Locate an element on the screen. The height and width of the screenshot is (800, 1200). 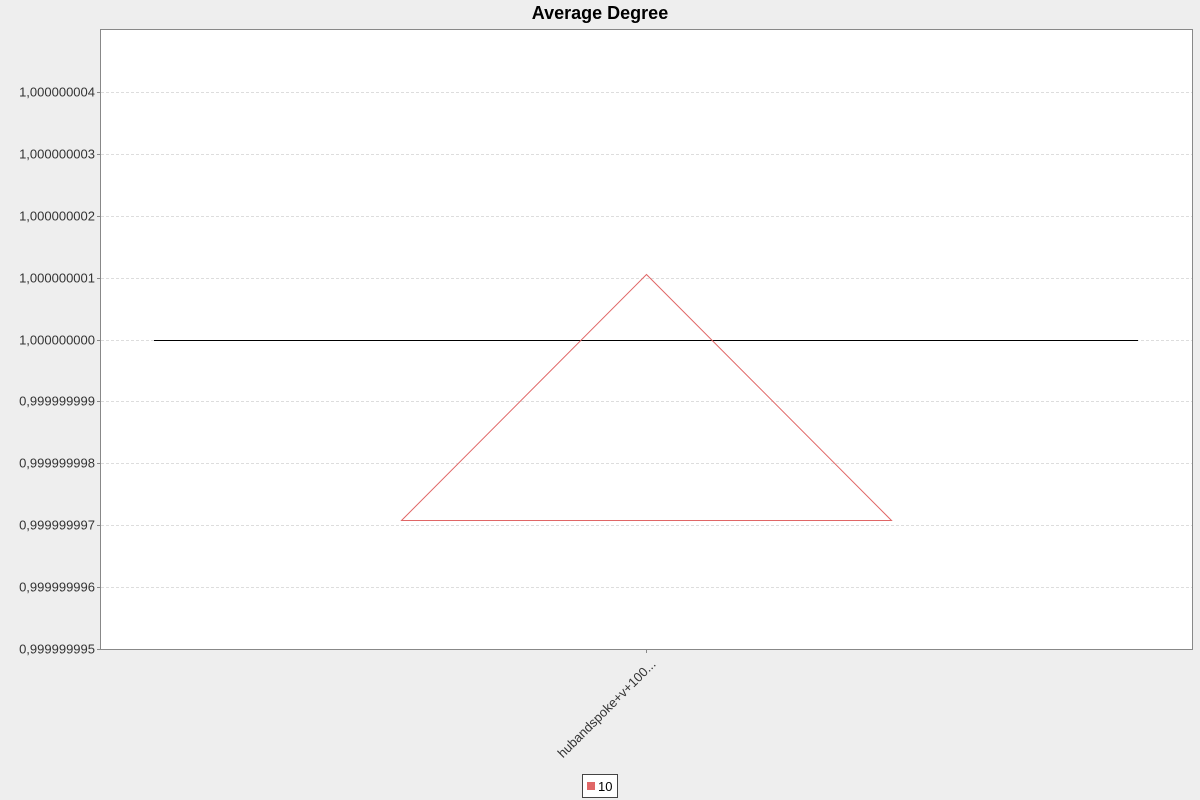
y-tick-label: 0,999999998 is located at coordinates (57, 463).